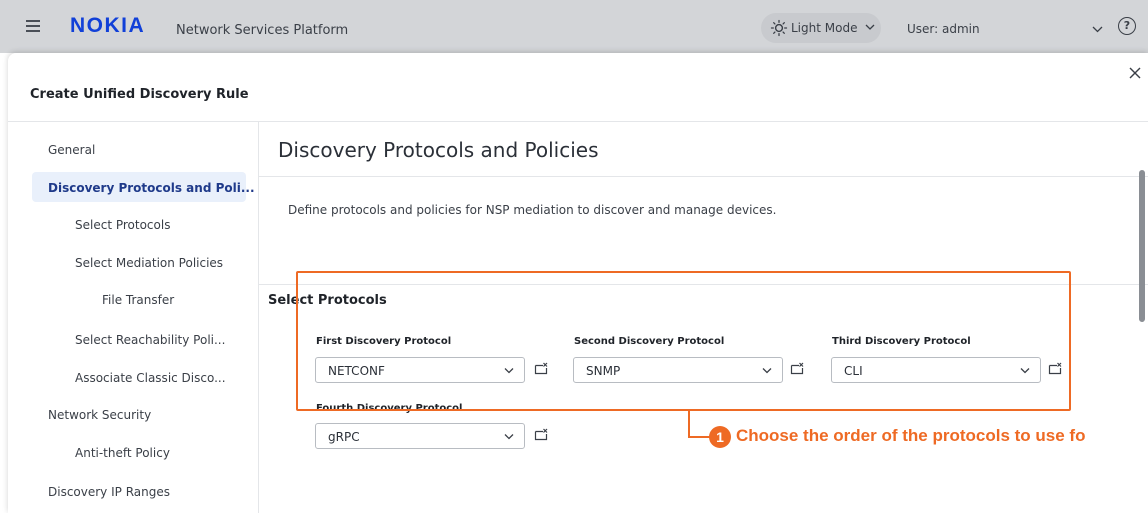  What do you see at coordinates (122, 453) in the screenshot?
I see `nav-item-anti-theft-policy: Anti-theft Policy` at bounding box center [122, 453].